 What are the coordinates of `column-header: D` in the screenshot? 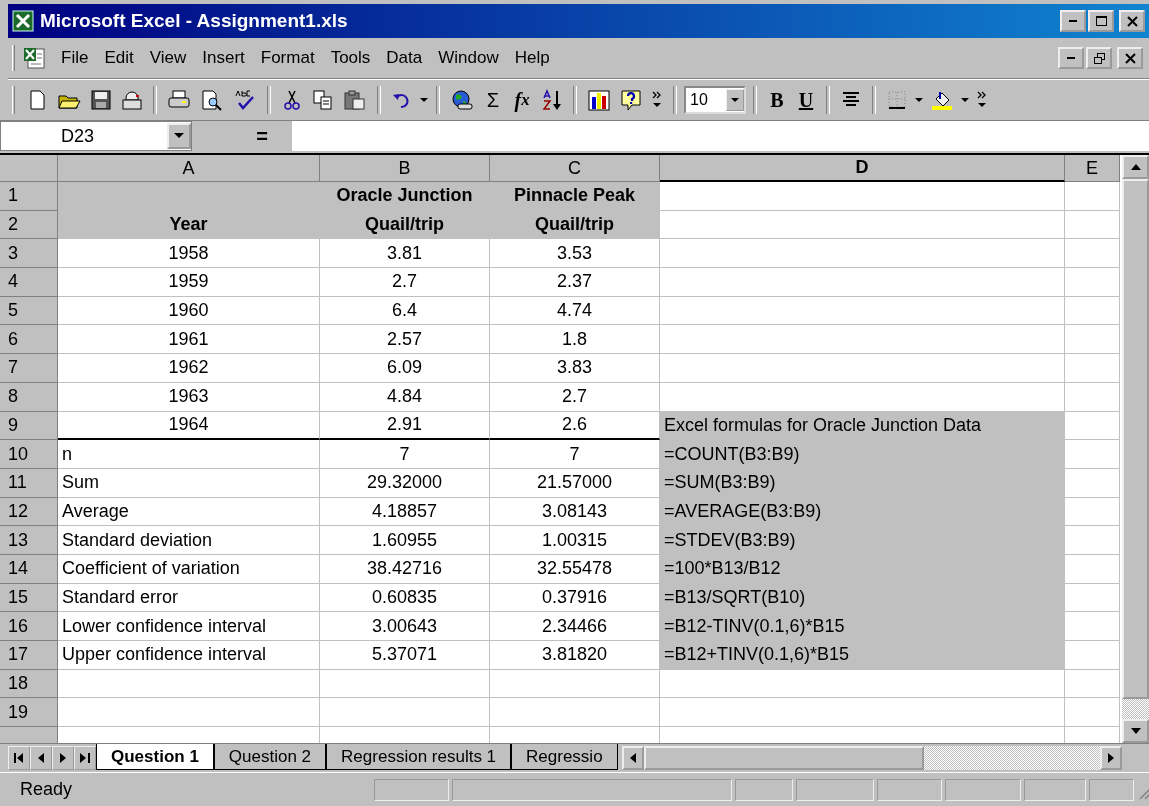 It's located at (862, 168).